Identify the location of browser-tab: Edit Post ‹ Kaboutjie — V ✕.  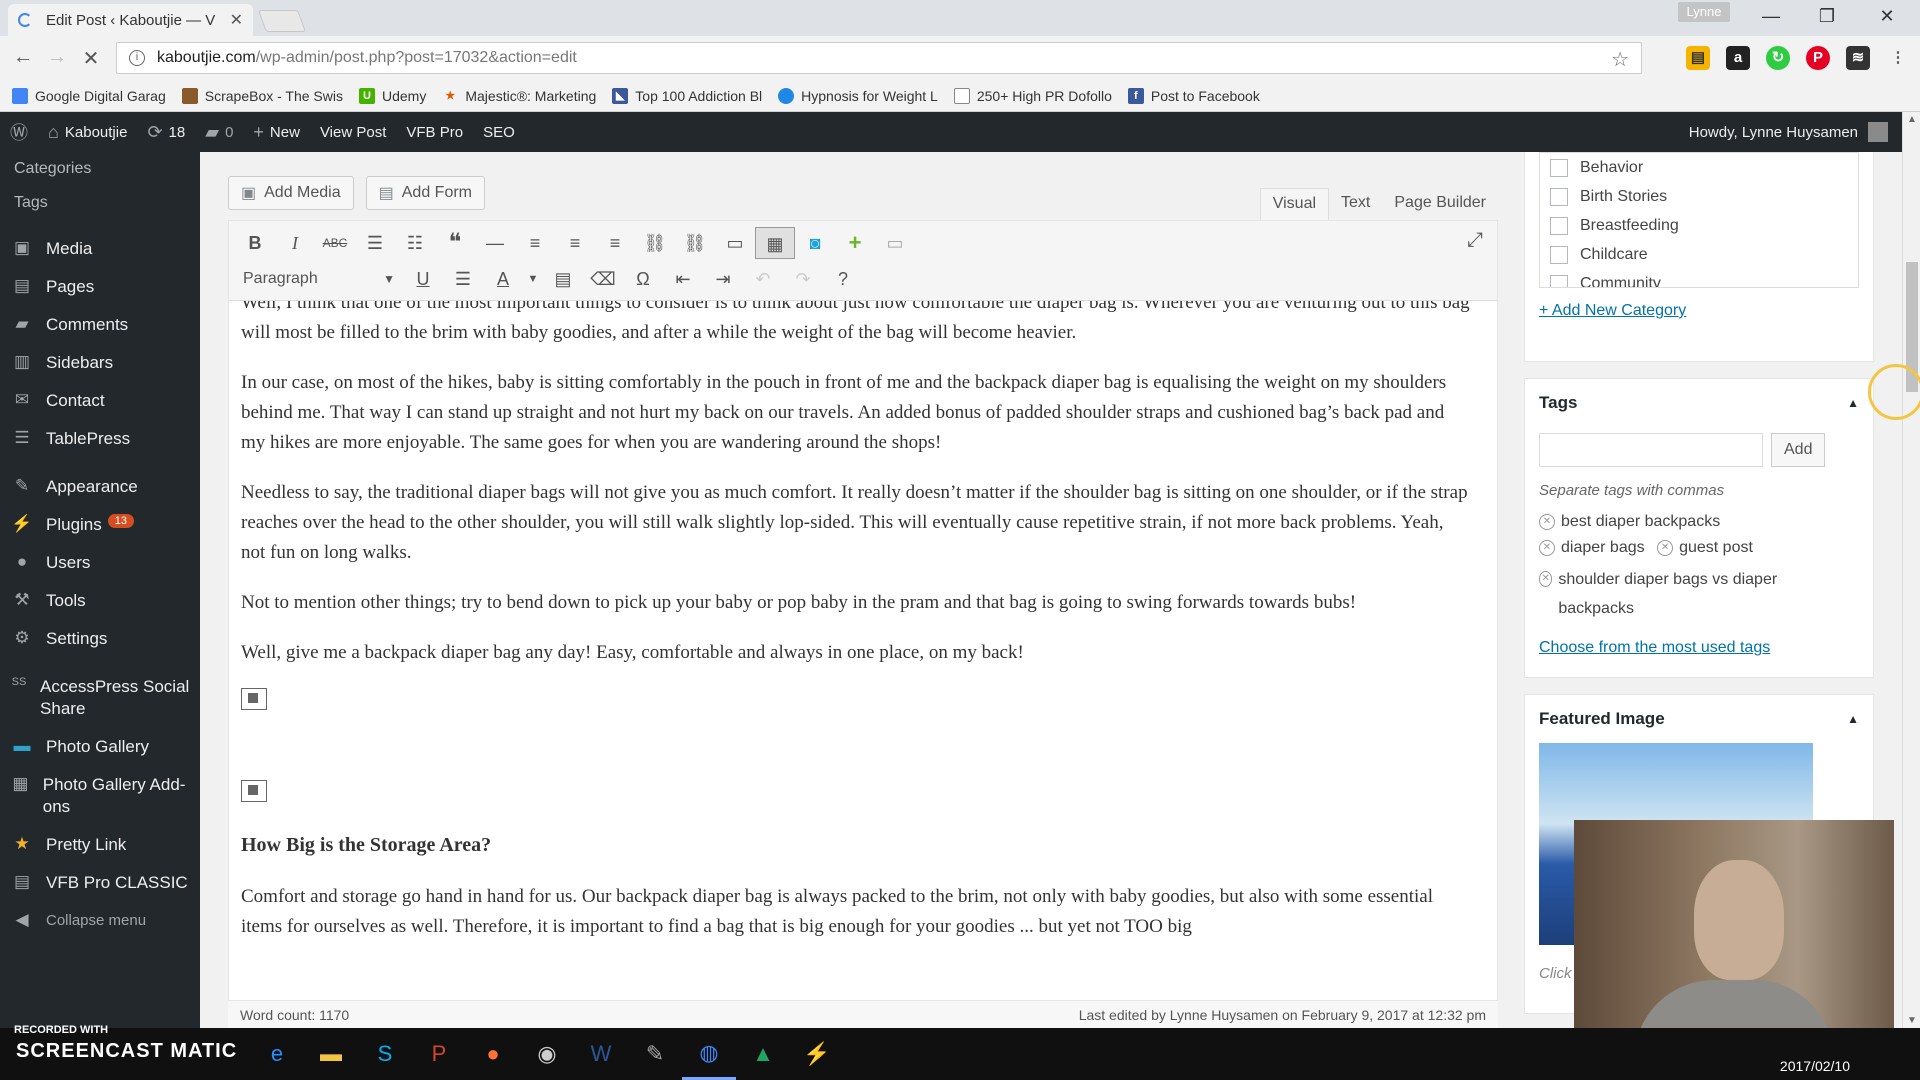
(130, 20).